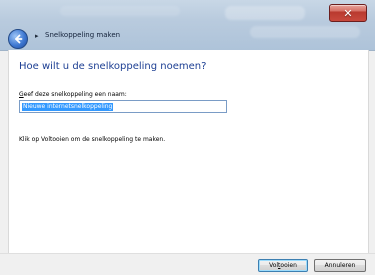 Image resolution: width=375 pixels, height=275 pixels. I want to click on cancel-button: Annuleren, so click(340, 265).